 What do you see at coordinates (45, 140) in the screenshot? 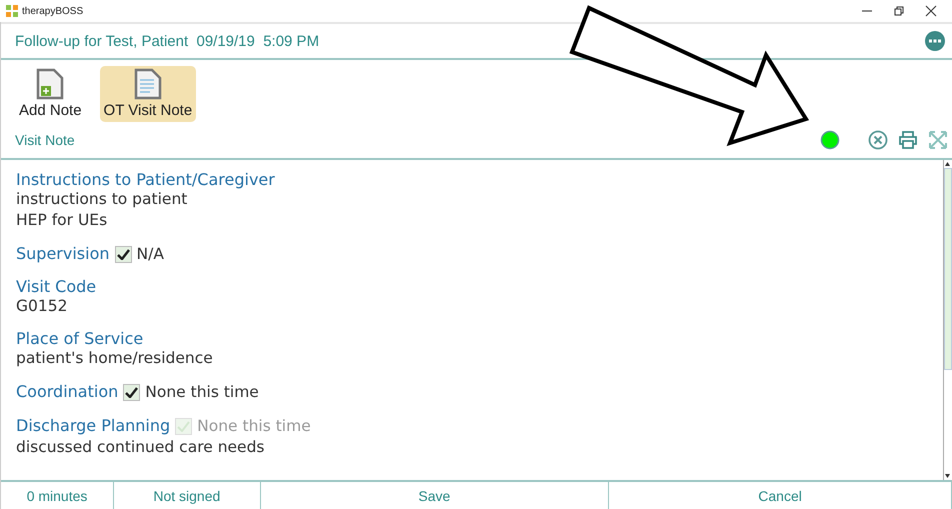
I see `section-title: Visit Note` at bounding box center [45, 140].